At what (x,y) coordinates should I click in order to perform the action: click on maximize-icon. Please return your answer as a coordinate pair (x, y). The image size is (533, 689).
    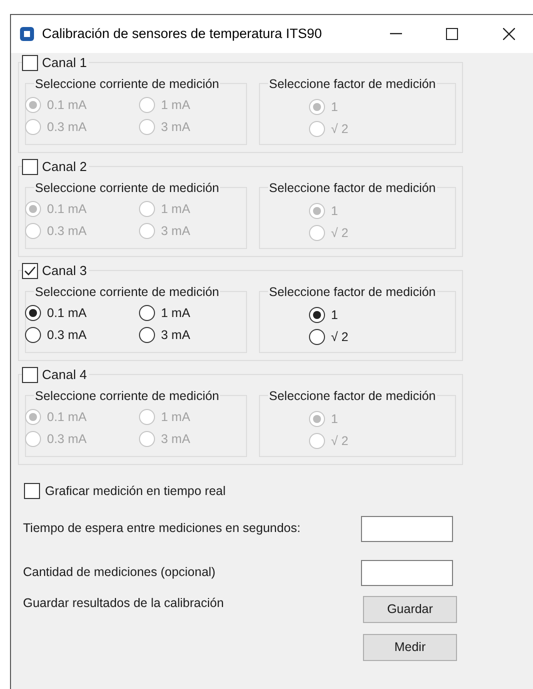
    Looking at the image, I should click on (452, 34).